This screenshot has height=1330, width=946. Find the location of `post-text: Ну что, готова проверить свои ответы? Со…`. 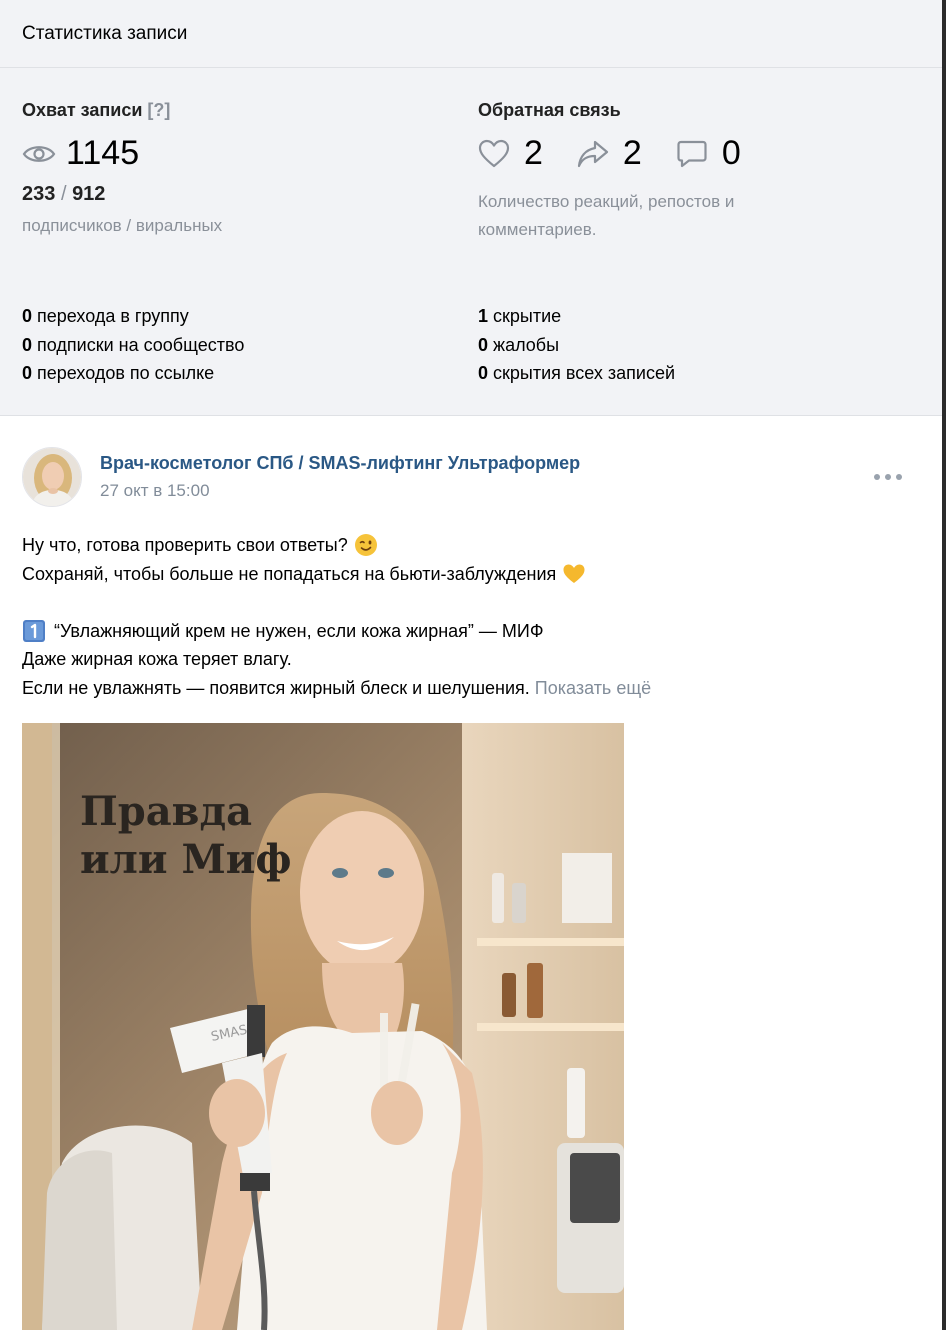

post-text: Ну что, готова проверить свои ответы? Со… is located at coordinates (462, 616).